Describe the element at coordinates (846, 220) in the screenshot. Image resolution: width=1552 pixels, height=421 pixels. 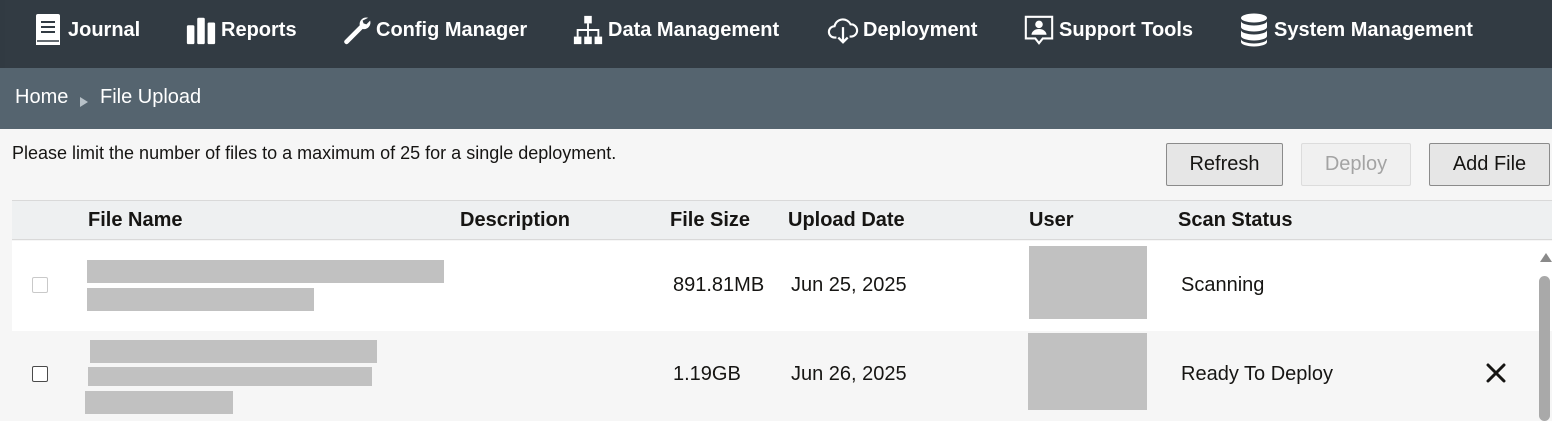
I see `column-header-upload-date: Upload Date` at that location.